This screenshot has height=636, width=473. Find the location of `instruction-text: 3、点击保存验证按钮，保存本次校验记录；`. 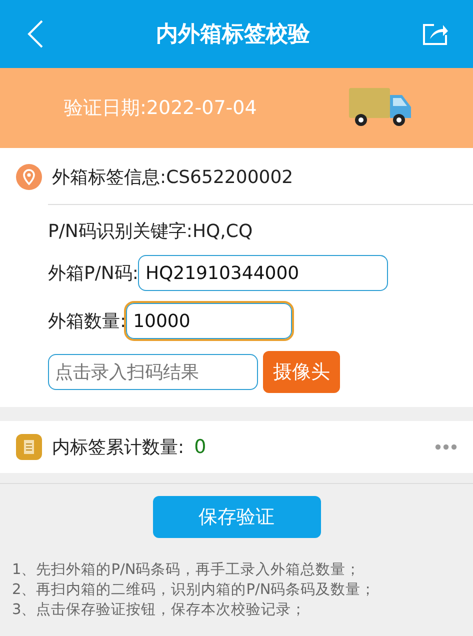

instruction-text: 3、点击保存验证按钮，保存本次校验记录； is located at coordinates (160, 610).